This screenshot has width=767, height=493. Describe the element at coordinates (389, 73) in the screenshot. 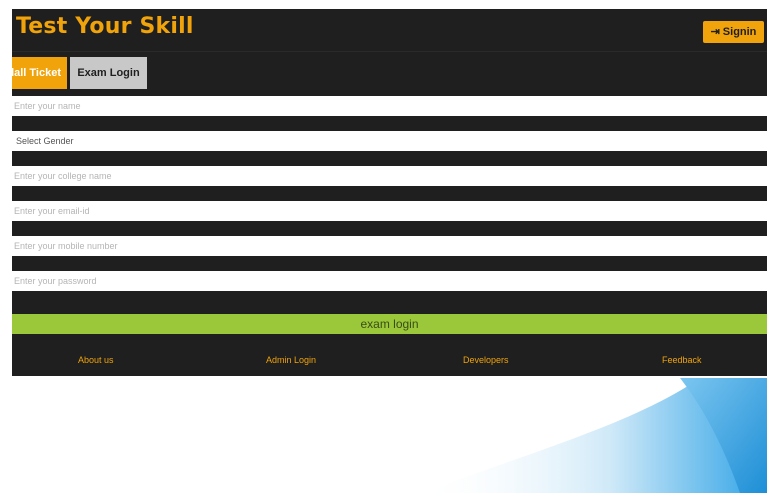

I see `tab-bar: lall Ticket Exam Login` at that location.